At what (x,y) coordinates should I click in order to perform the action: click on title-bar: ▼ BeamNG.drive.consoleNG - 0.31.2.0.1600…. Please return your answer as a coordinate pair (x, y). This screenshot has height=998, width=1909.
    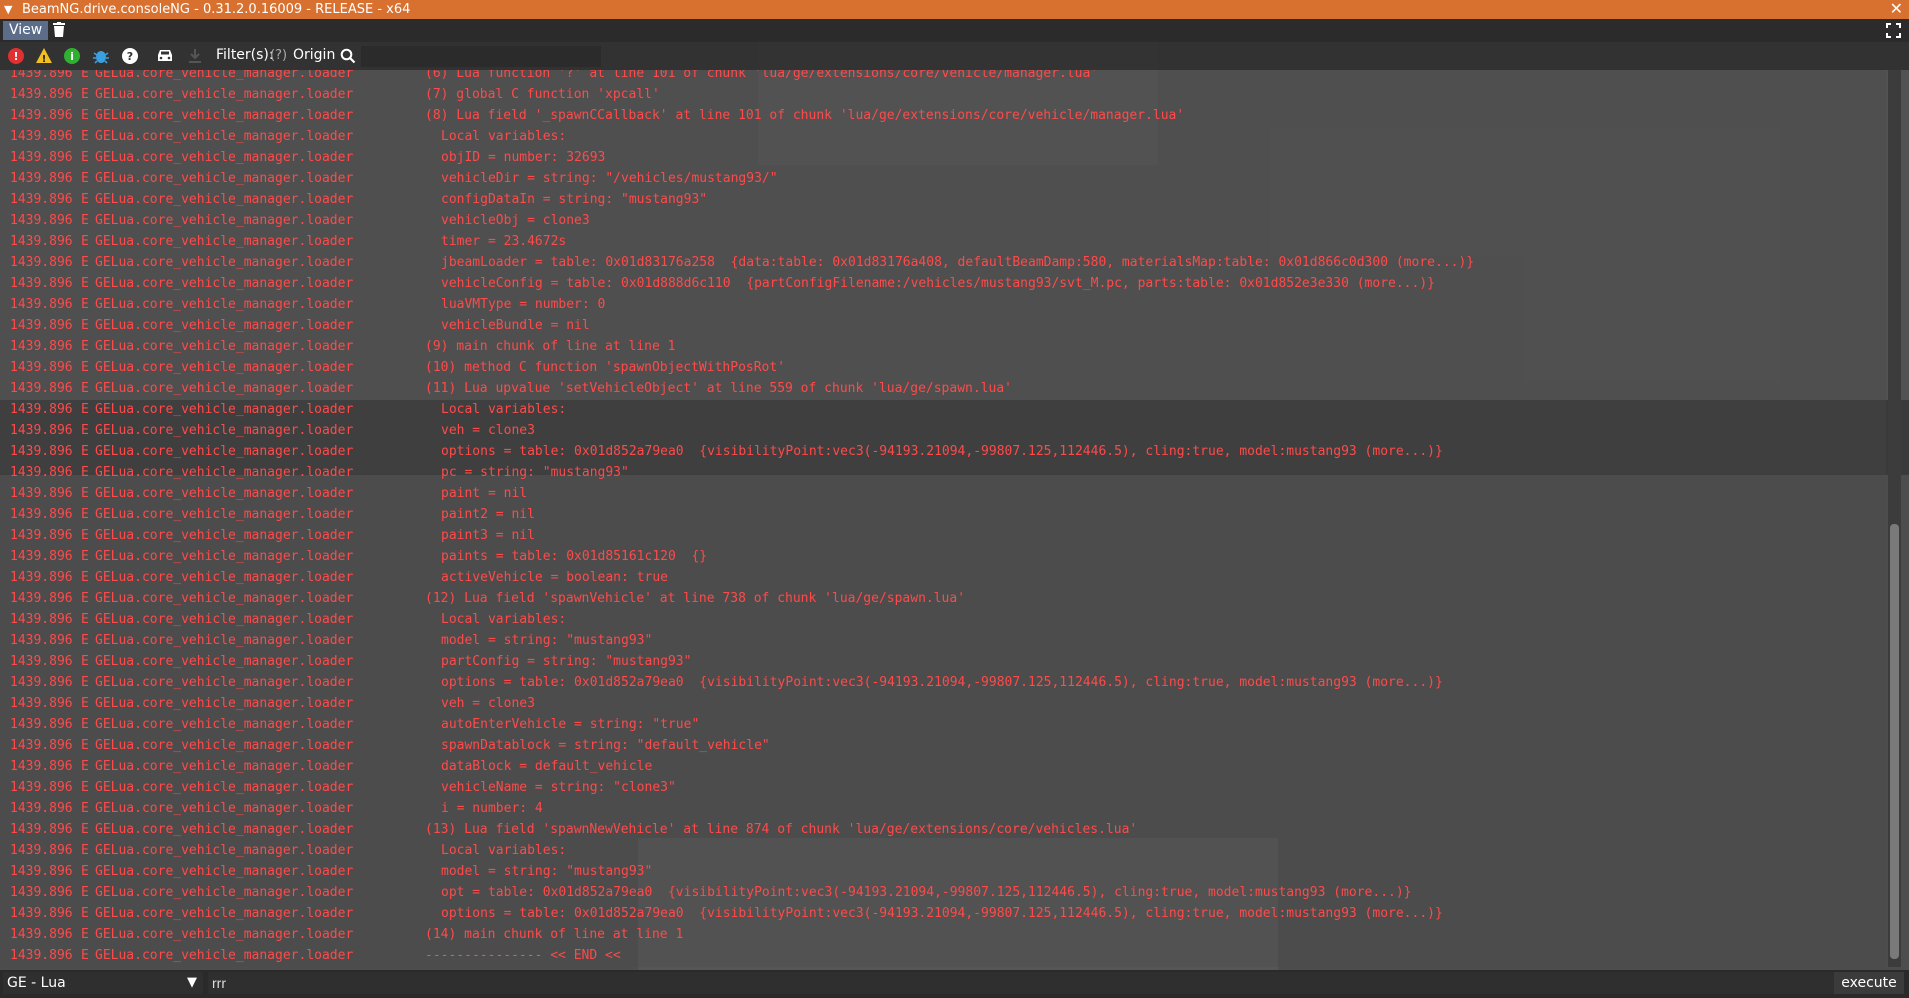
    Looking at the image, I should click on (954, 9).